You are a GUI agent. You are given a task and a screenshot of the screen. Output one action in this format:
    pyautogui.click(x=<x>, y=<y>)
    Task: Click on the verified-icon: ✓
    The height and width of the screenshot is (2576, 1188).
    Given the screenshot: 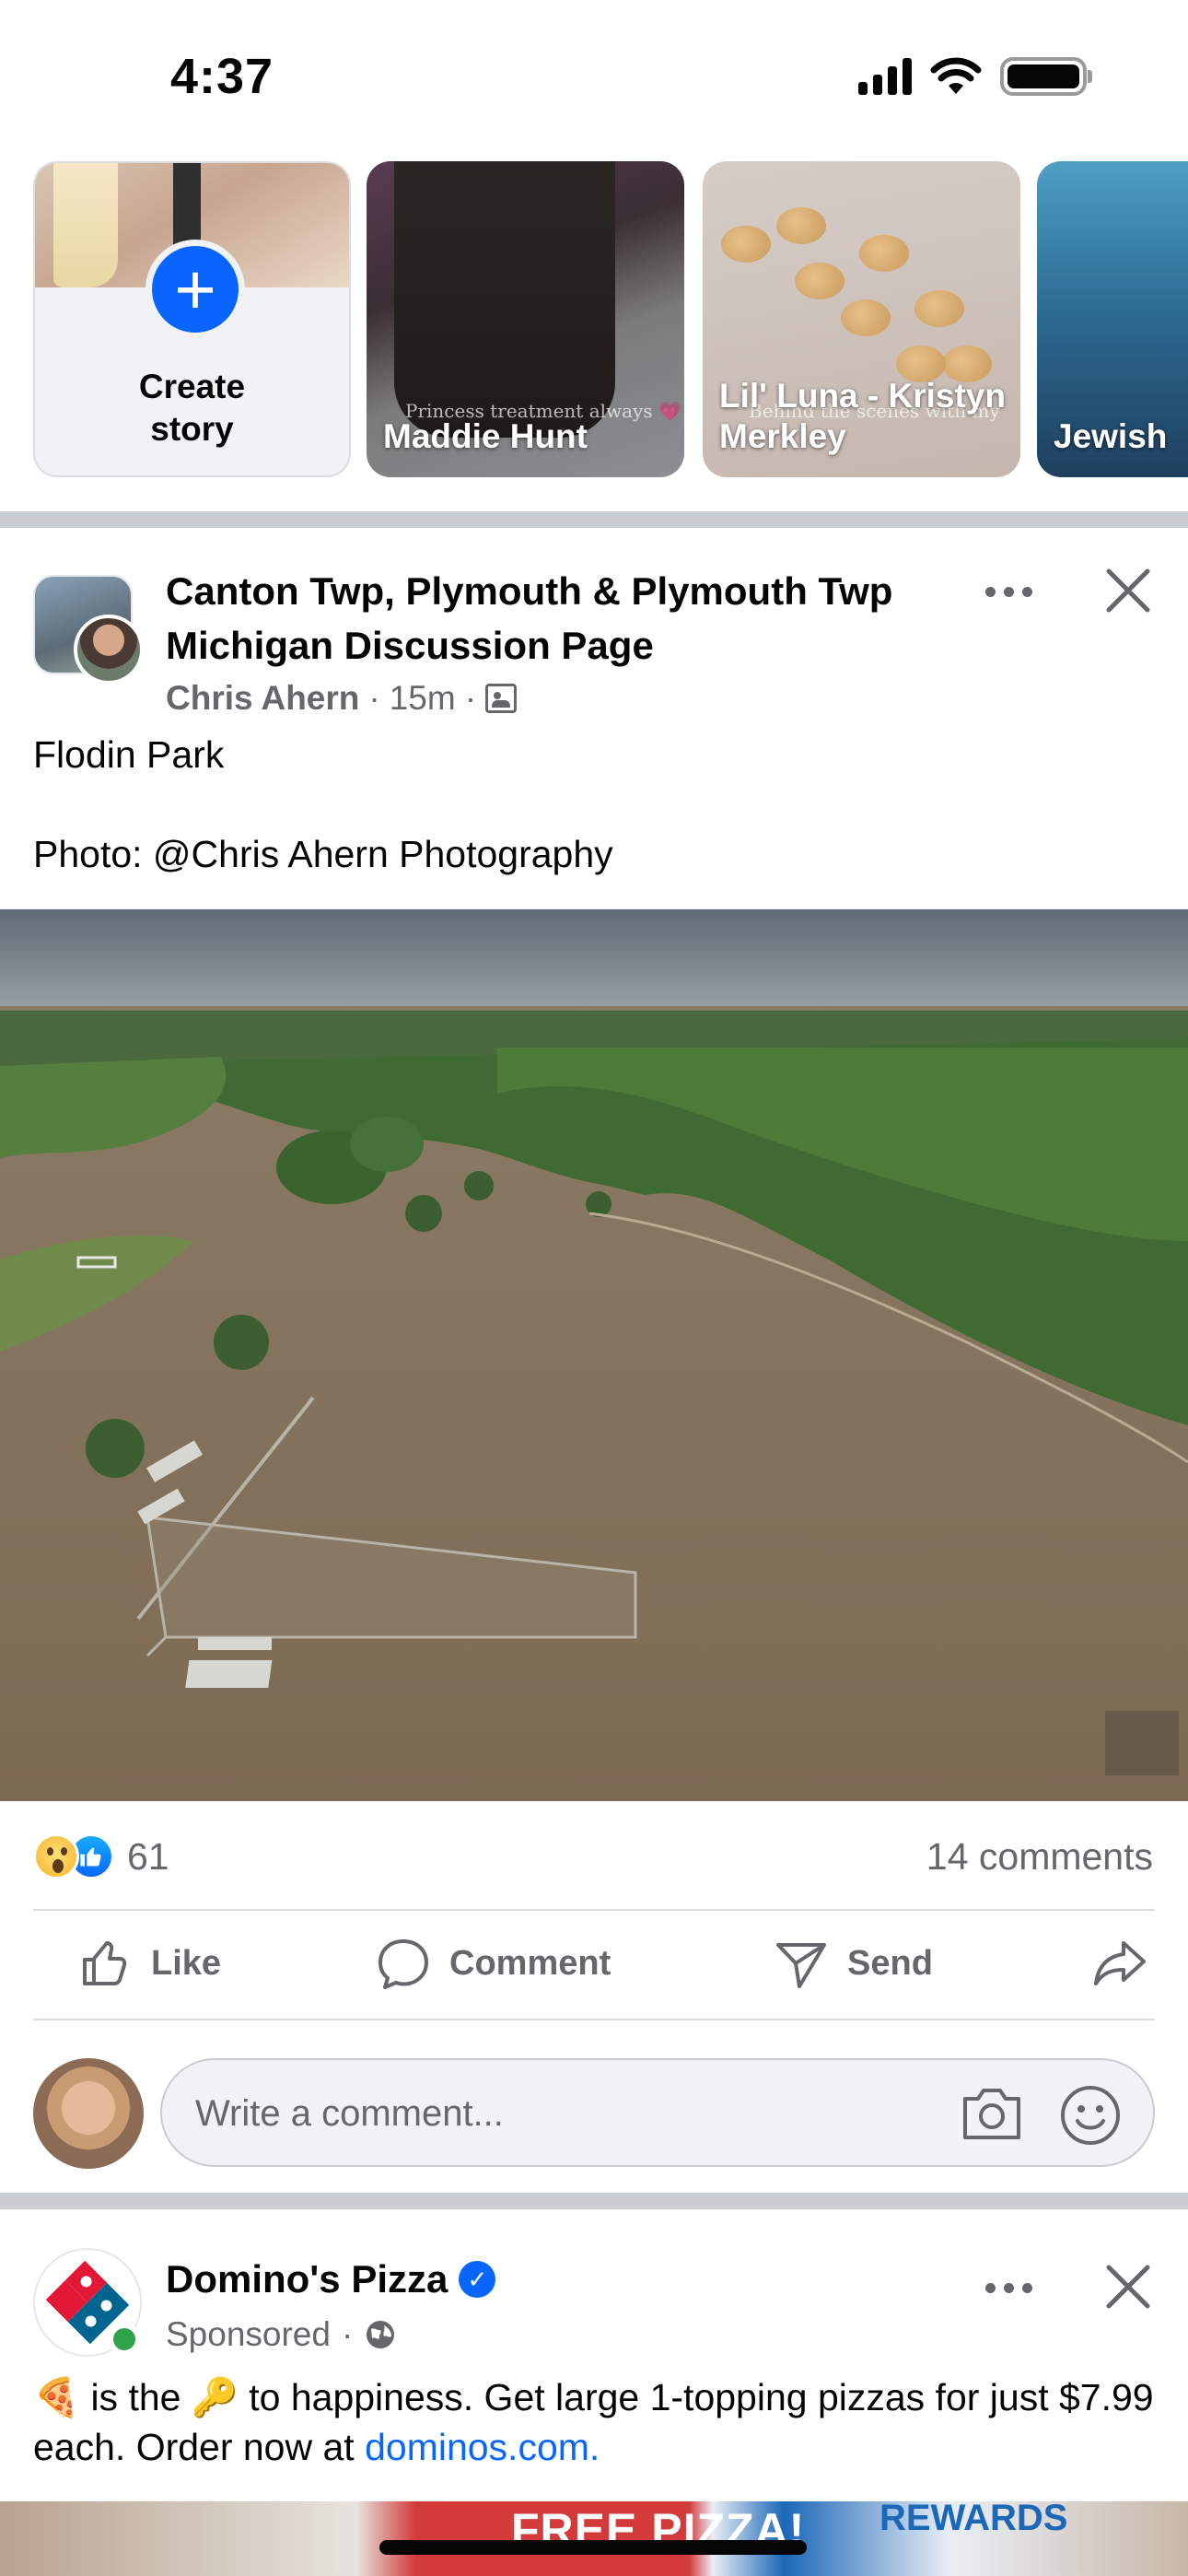 What is the action you would take?
    pyautogui.click(x=477, y=2279)
    